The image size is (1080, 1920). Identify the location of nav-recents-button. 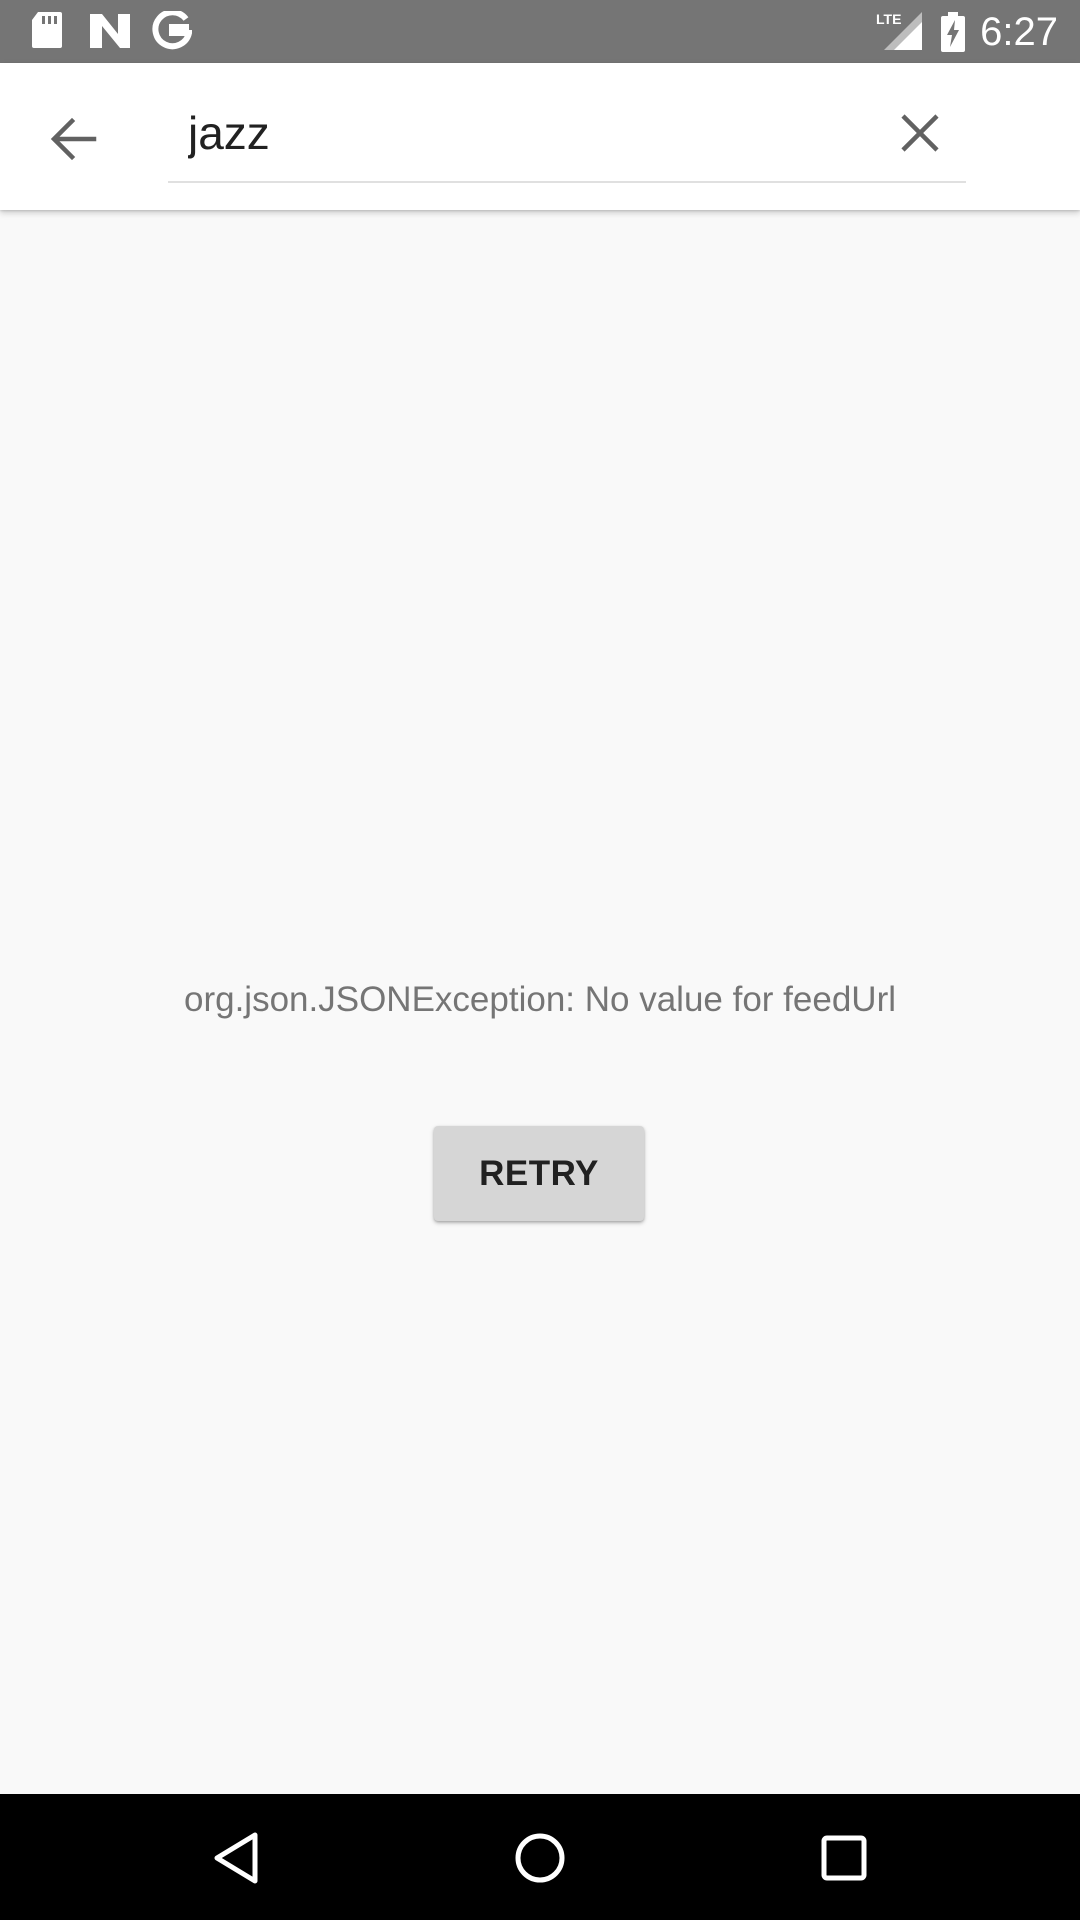
(844, 1858).